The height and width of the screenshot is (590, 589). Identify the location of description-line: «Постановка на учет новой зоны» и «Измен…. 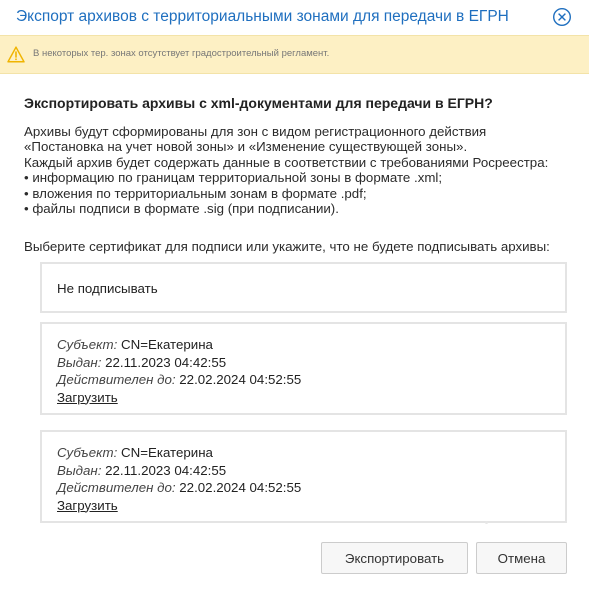
(246, 147).